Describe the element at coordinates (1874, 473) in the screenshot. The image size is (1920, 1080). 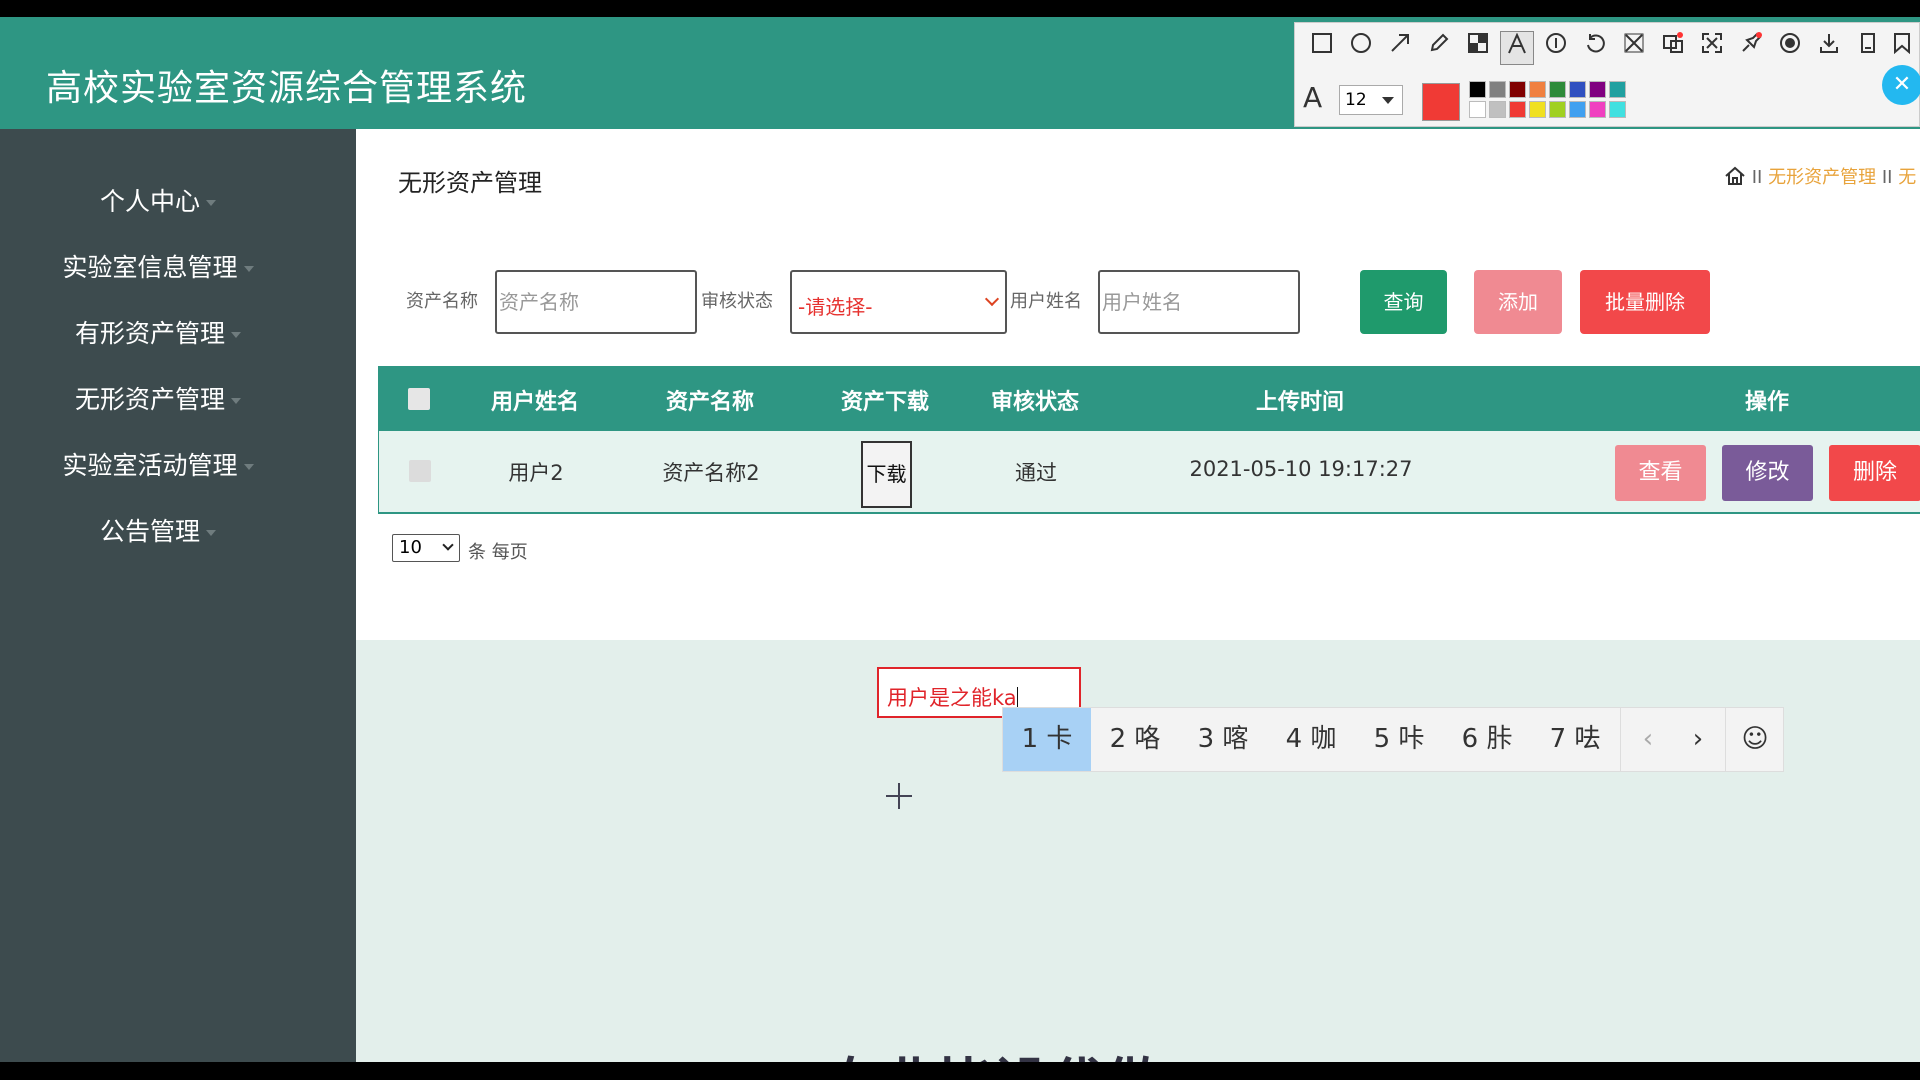
I see `delete-button: 删除` at that location.